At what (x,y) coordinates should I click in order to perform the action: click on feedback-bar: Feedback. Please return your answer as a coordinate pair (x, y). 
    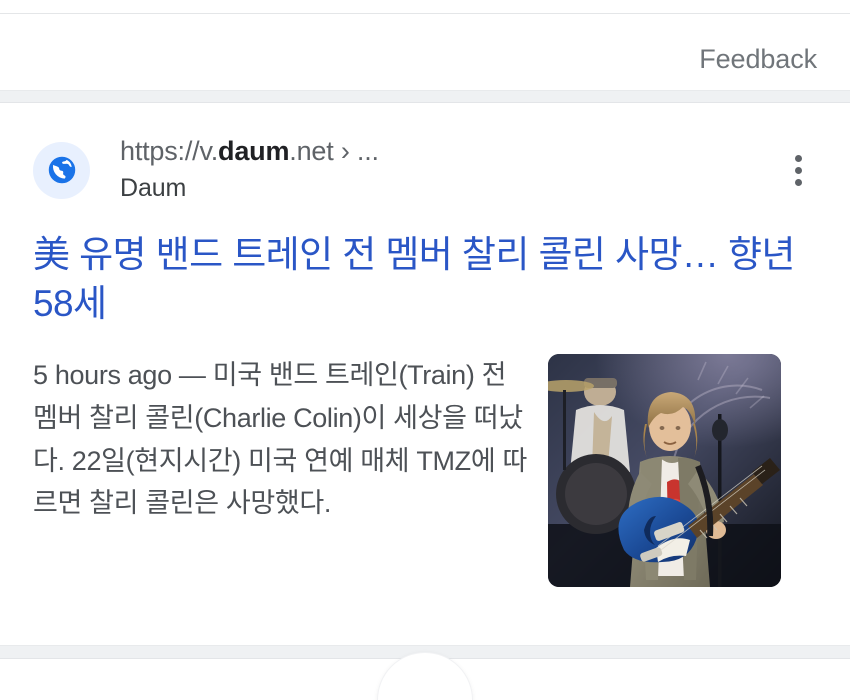
    Looking at the image, I should click on (425, 52).